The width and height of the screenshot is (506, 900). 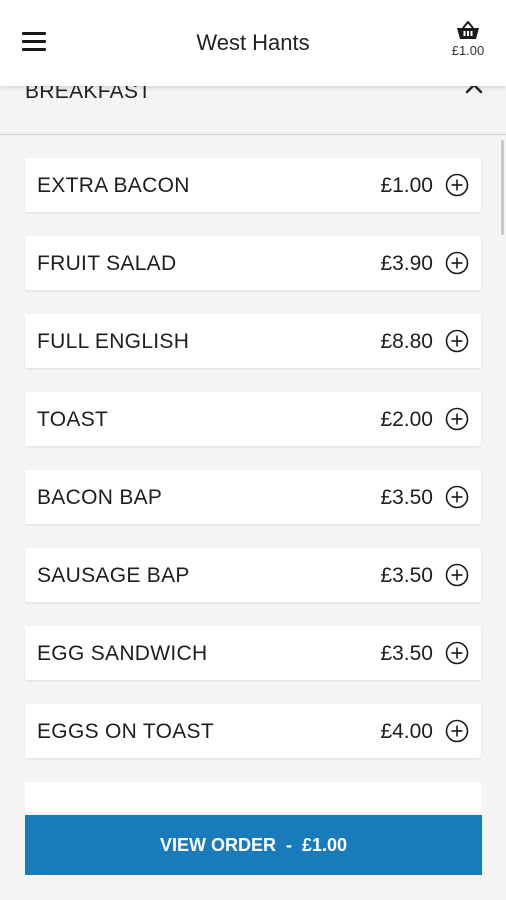 What do you see at coordinates (125, 731) in the screenshot?
I see `item-name: EGGS ON TOAST` at bounding box center [125, 731].